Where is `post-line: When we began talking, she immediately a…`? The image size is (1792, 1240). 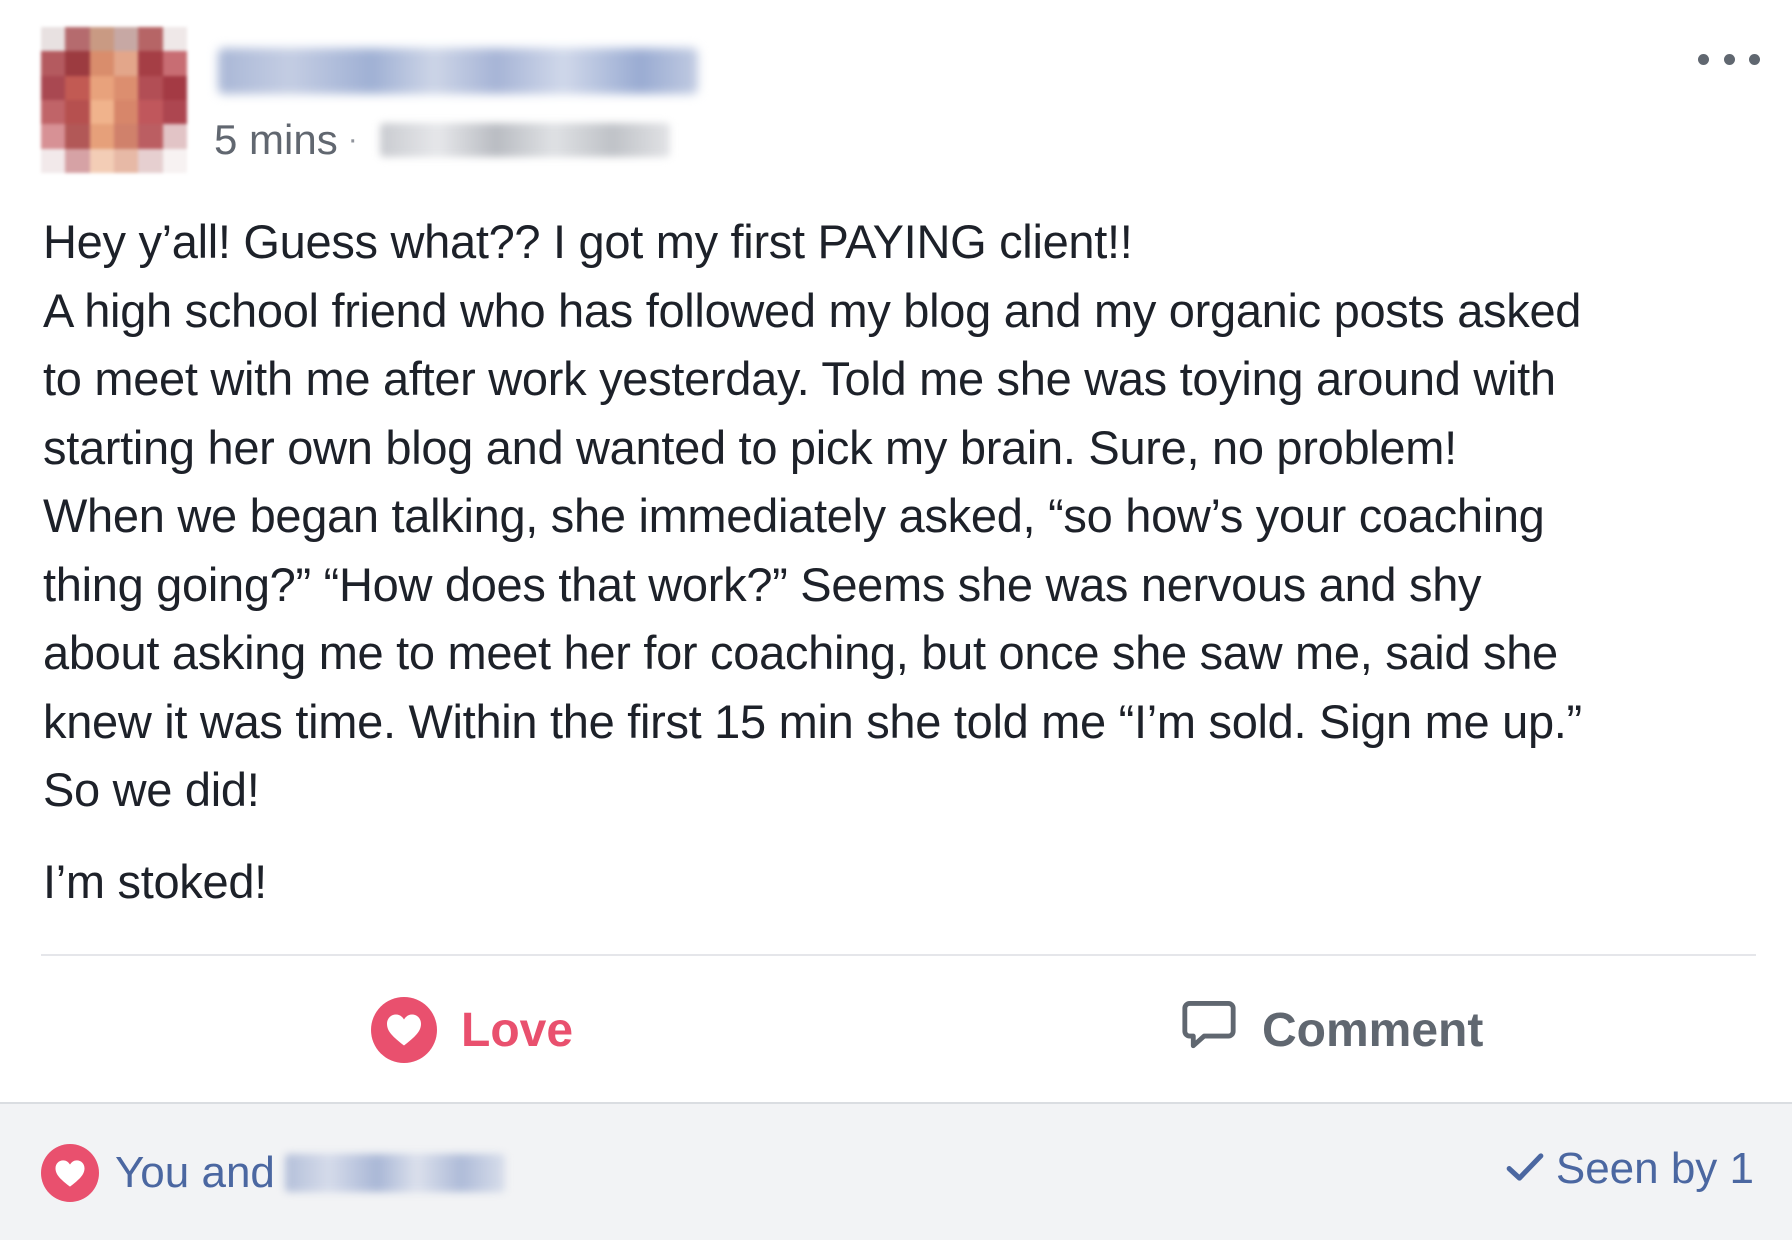 post-line: When we began talking, she immediately a… is located at coordinates (794, 515).